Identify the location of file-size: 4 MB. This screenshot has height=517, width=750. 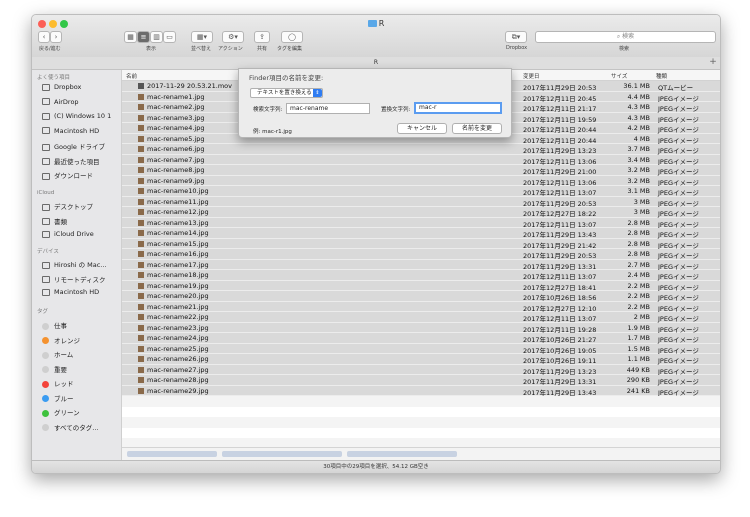
(641, 138).